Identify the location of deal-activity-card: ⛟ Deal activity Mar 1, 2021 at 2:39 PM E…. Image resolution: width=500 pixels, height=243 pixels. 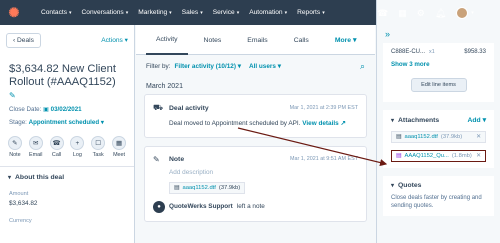
(255, 116).